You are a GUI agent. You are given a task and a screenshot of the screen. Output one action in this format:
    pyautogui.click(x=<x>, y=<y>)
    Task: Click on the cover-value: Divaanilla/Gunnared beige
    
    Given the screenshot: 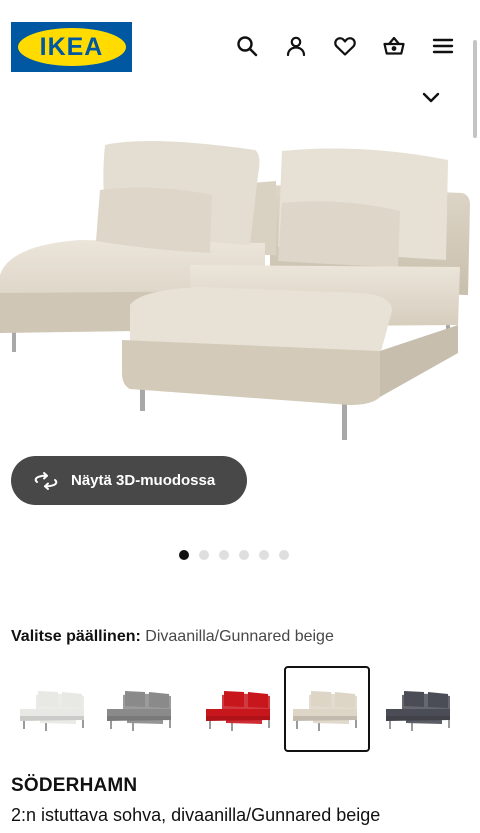 What is the action you would take?
    pyautogui.click(x=239, y=636)
    